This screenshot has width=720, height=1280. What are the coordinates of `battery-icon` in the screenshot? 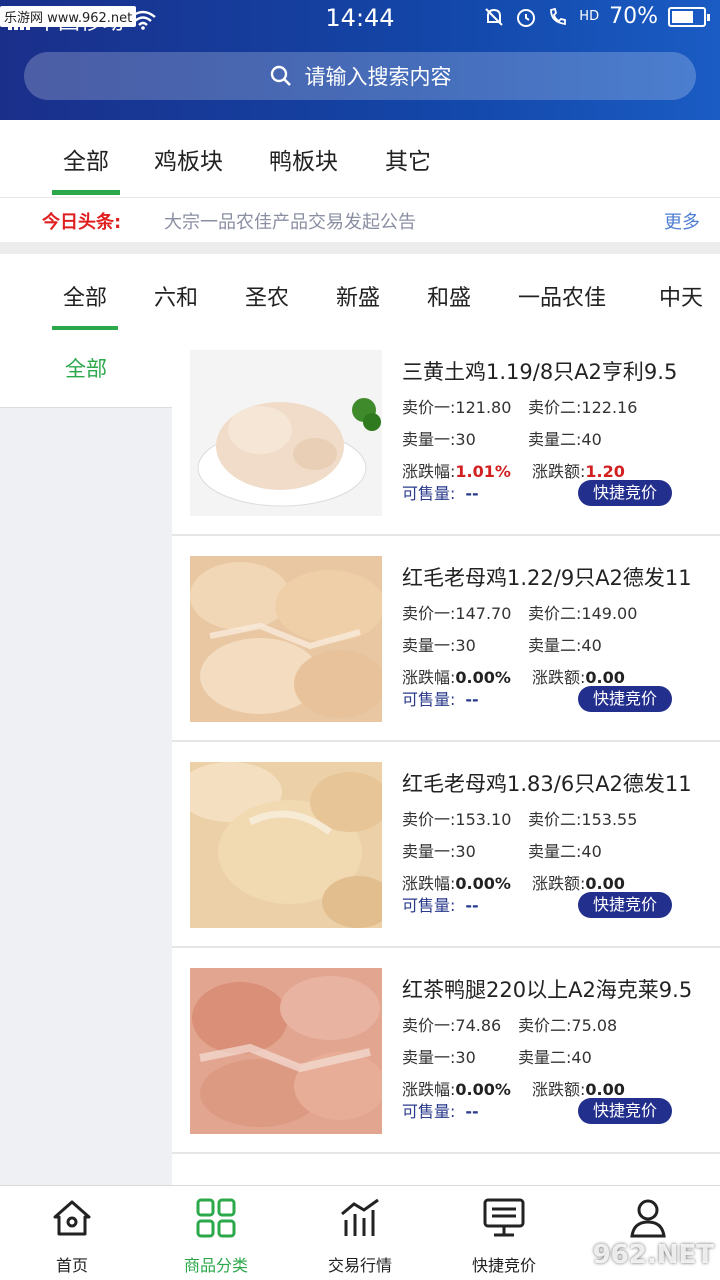 It's located at (689, 16).